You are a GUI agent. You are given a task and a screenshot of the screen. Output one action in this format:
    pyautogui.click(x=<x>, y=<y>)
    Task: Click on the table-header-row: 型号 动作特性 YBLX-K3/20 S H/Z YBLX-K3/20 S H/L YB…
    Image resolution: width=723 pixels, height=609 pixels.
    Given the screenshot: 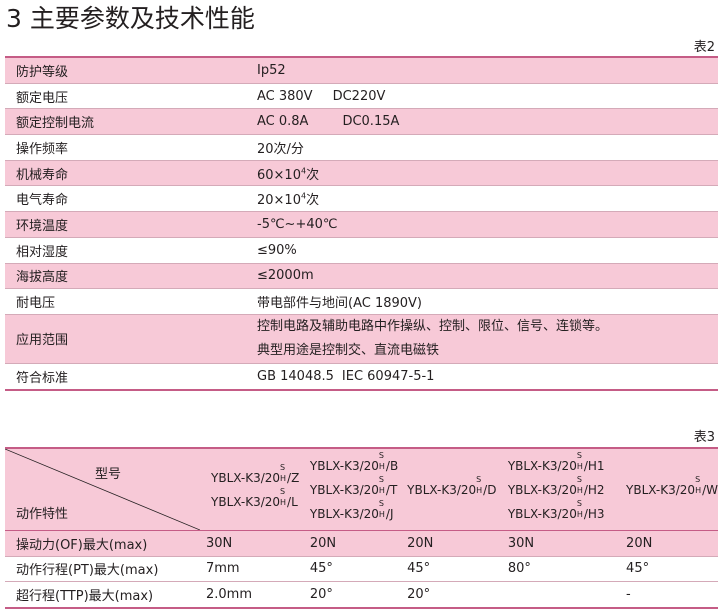 What is the action you would take?
    pyautogui.click(x=361, y=489)
    